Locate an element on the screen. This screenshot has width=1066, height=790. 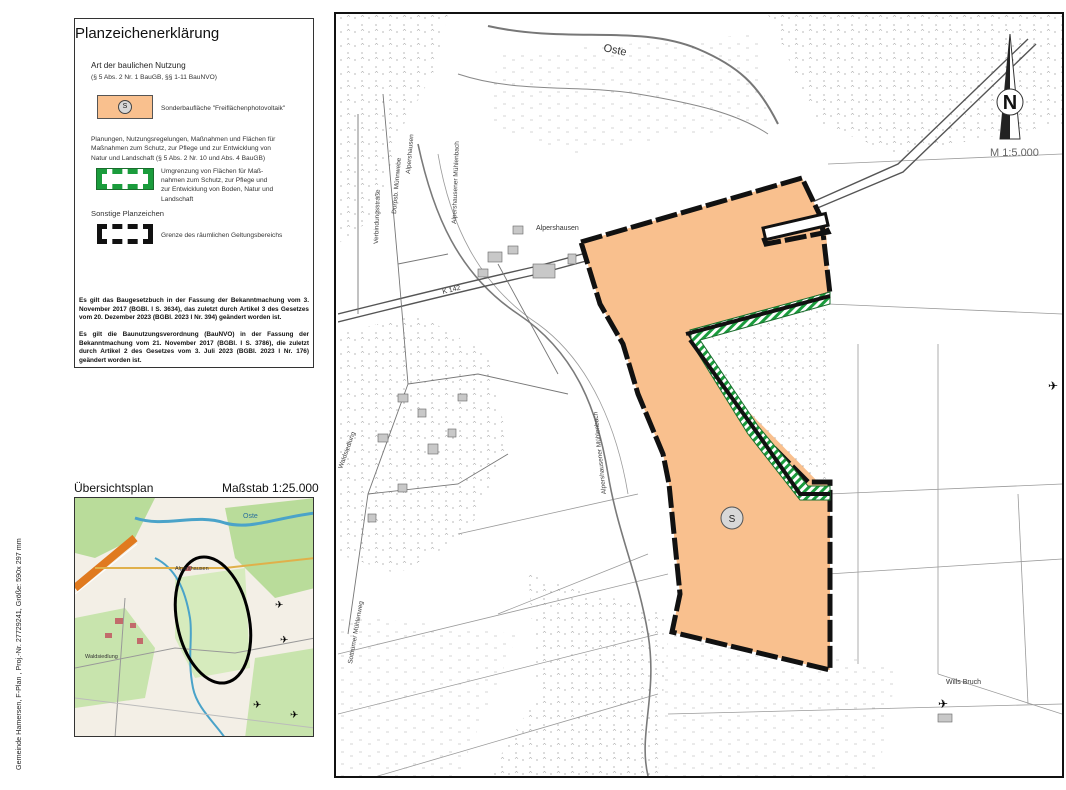
north-label: N is located at coordinates (1010, 103).